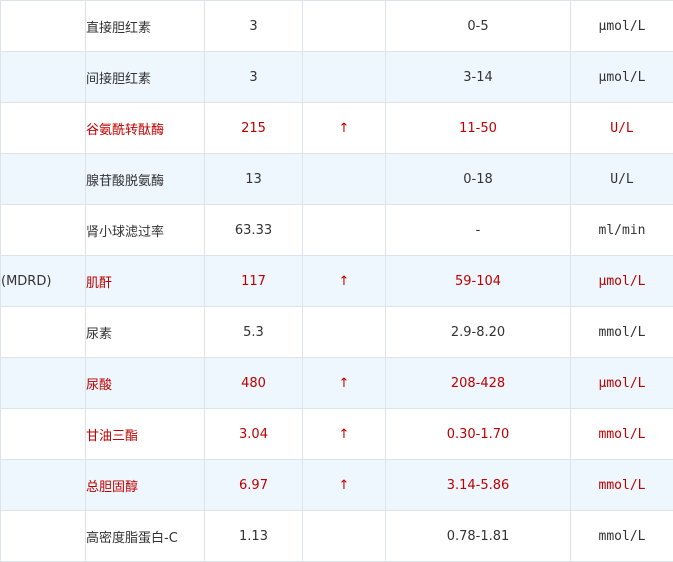 This screenshot has height=562, width=673. I want to click on result-value-cell: 13, so click(253, 179).